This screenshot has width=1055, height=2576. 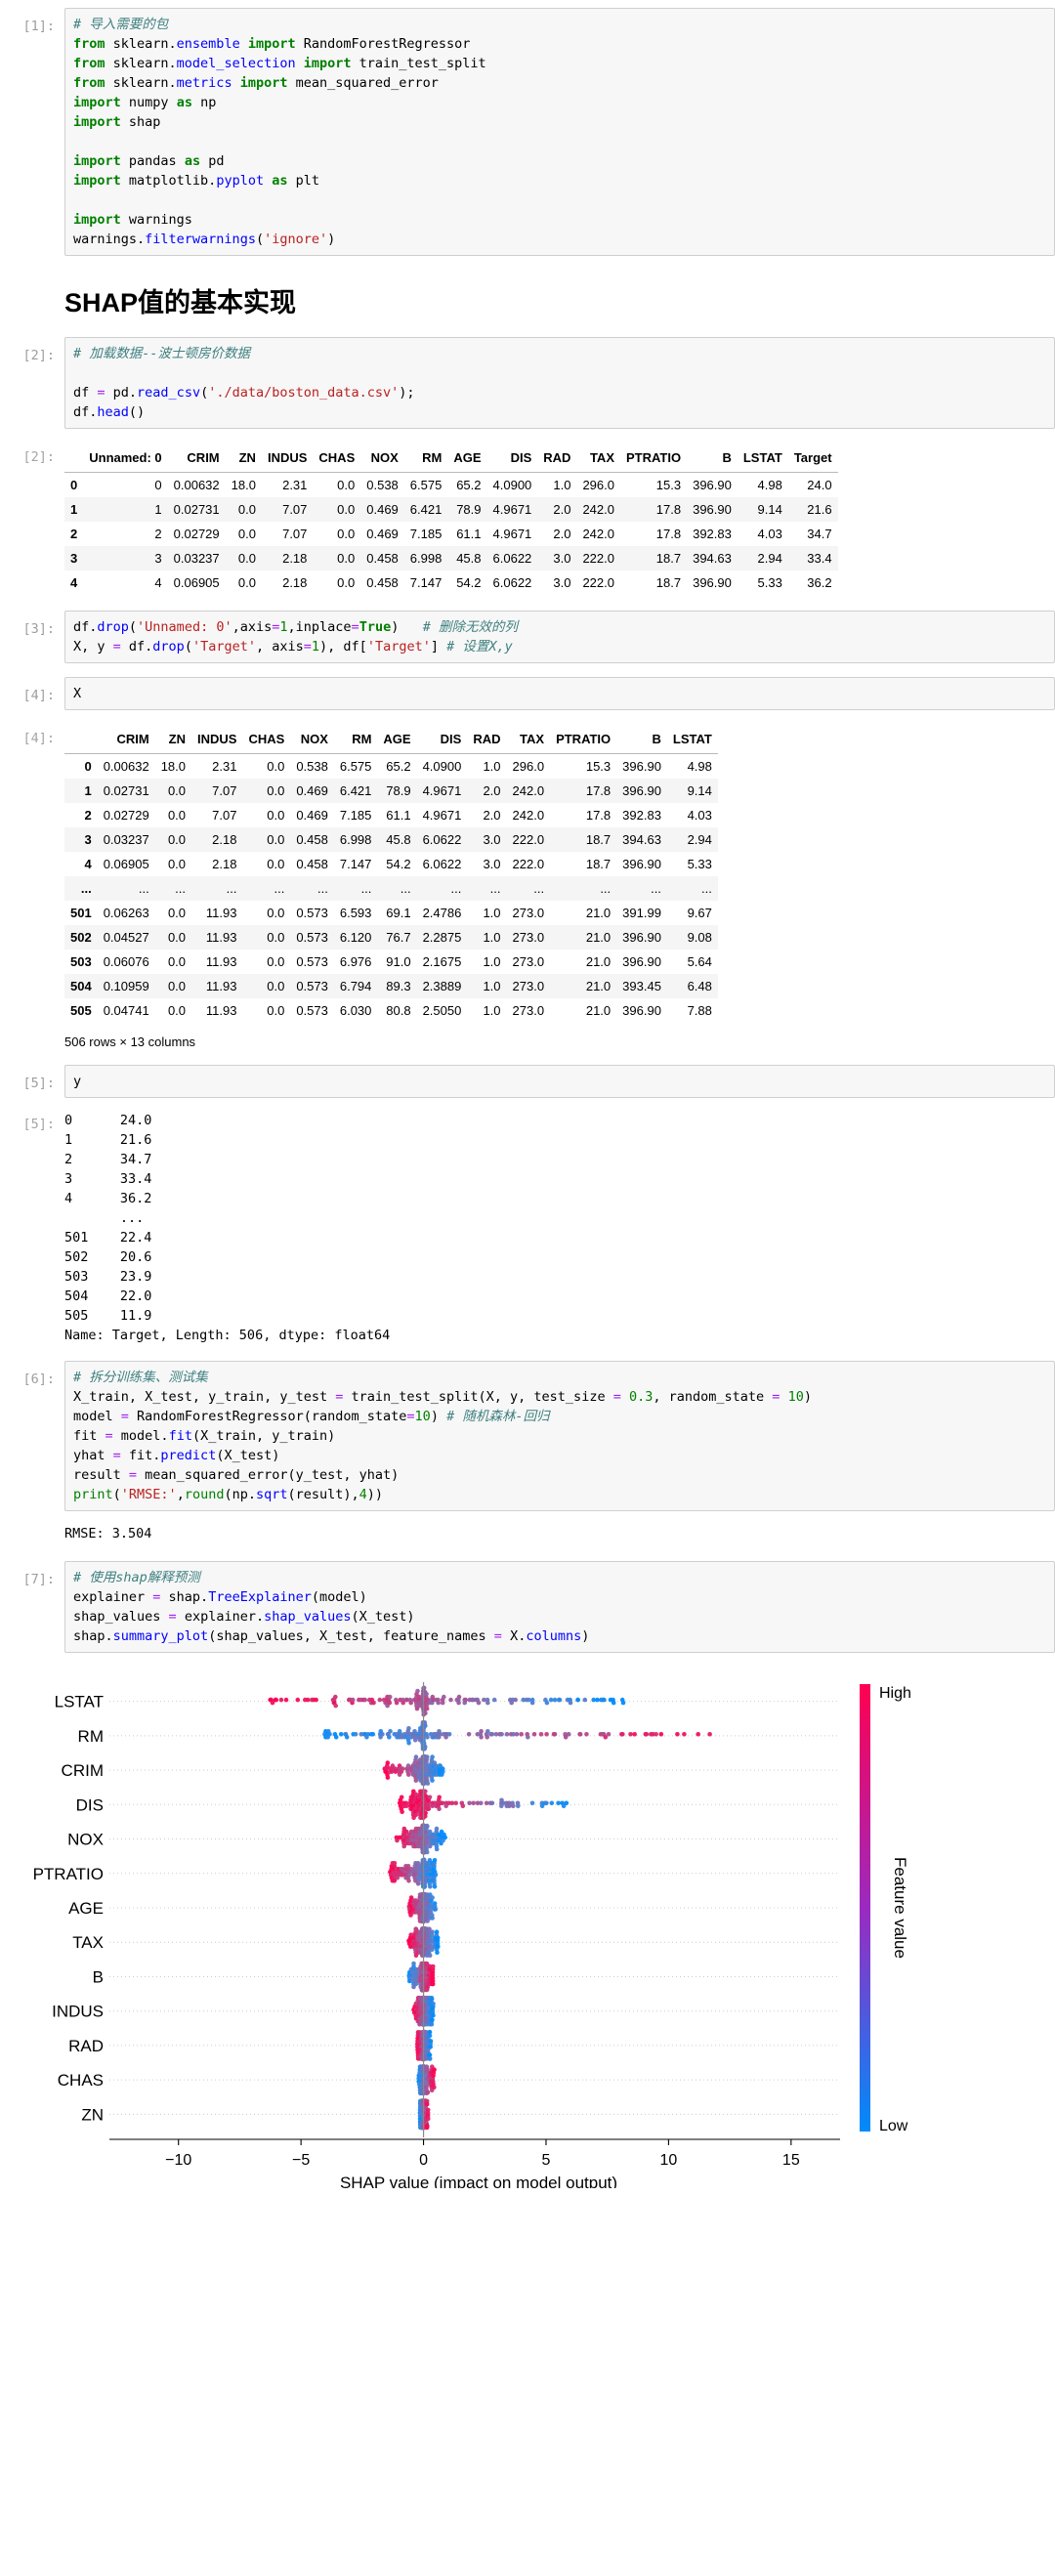 What do you see at coordinates (88, 766) in the screenshot?
I see `row-index-cell: 0` at bounding box center [88, 766].